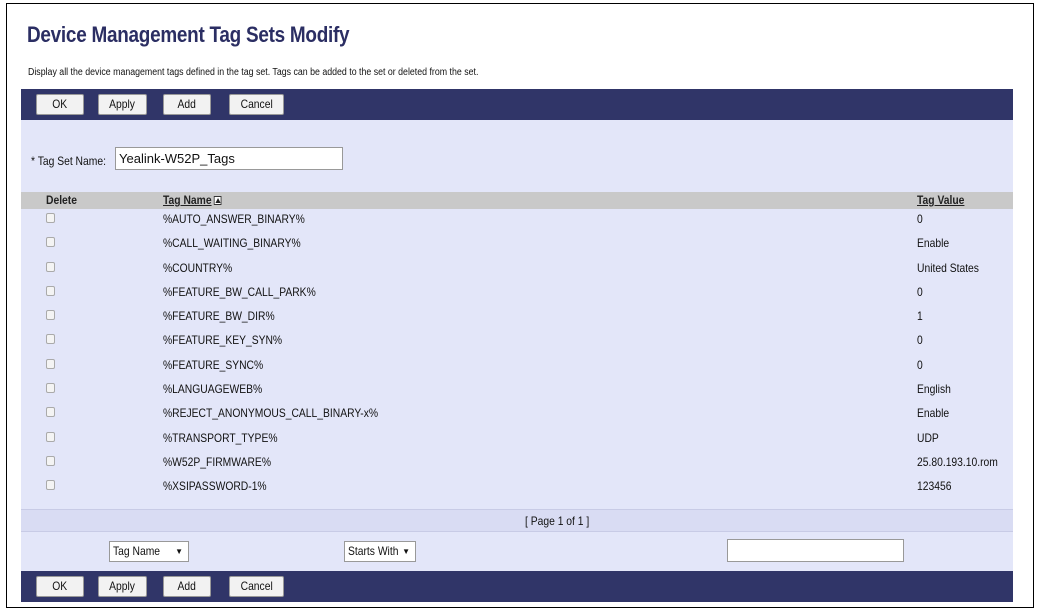 This screenshot has width=1039, height=611. What do you see at coordinates (517, 586) in the screenshot?
I see `bottom-toolbar: OK Apply Add Cancel` at bounding box center [517, 586].